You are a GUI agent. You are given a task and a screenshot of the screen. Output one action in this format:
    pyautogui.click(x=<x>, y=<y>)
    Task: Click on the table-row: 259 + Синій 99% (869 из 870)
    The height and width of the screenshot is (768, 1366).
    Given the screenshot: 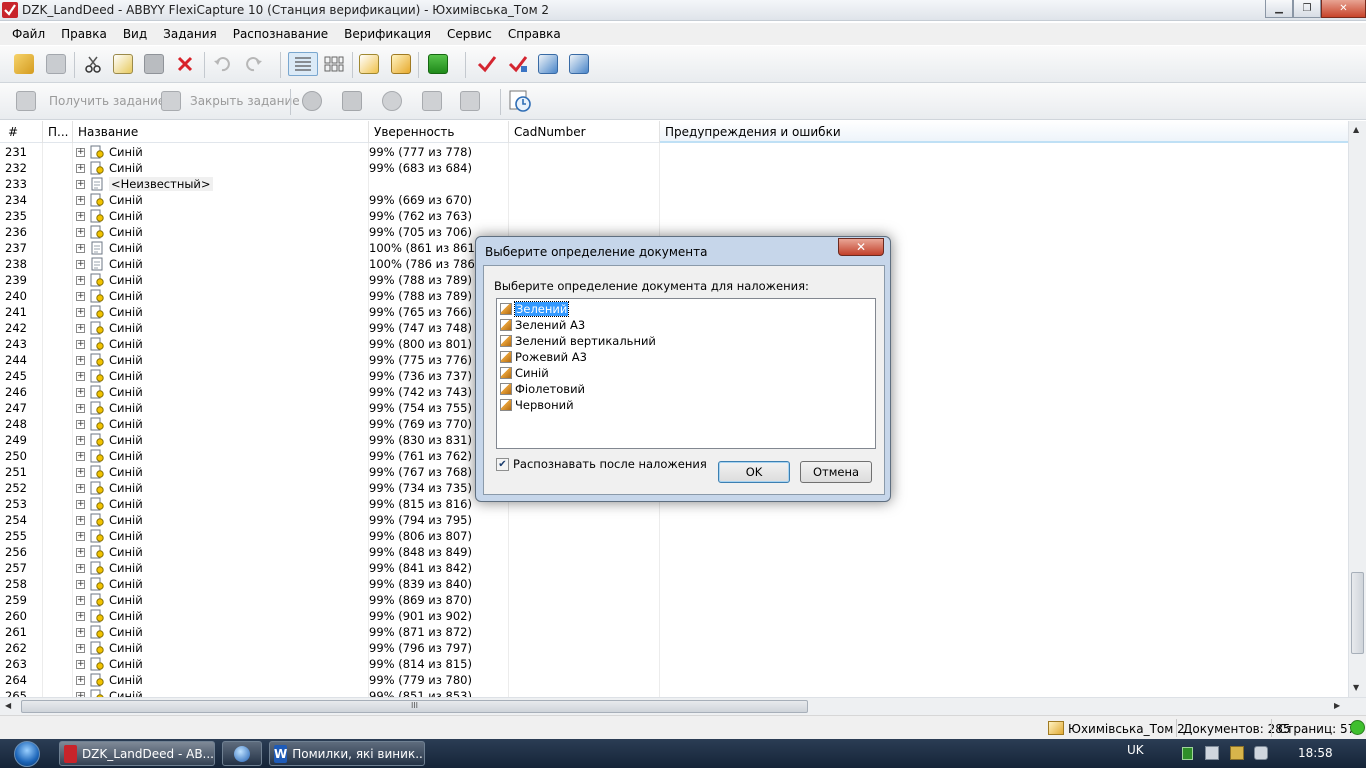 What is the action you would take?
    pyautogui.click(x=674, y=600)
    